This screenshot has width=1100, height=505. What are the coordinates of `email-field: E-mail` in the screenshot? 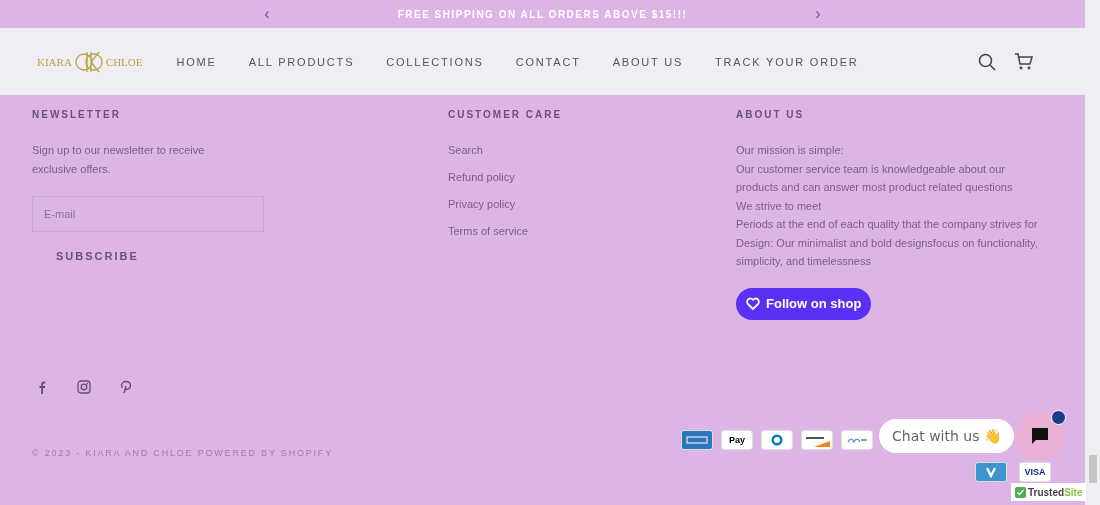 It's located at (148, 214).